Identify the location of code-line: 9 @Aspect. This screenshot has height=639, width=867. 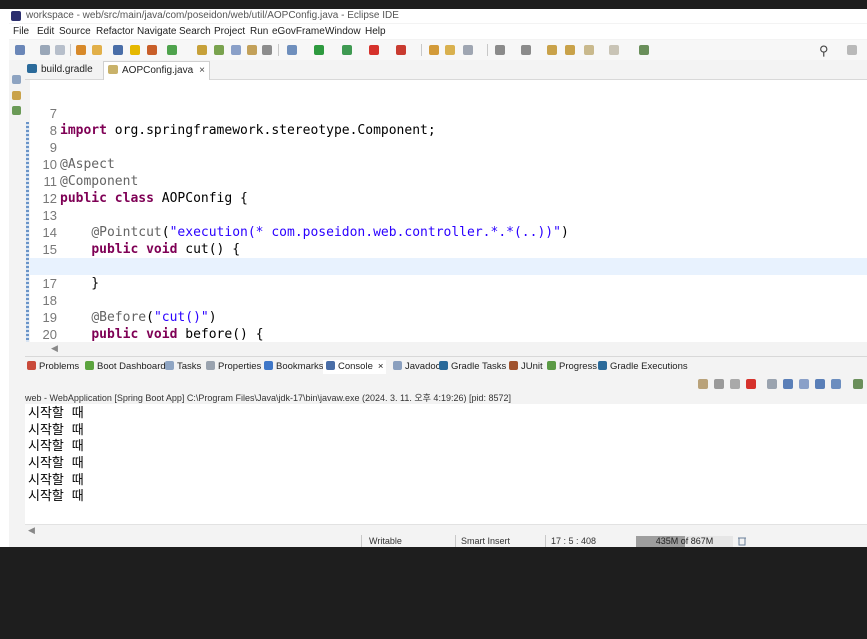
(448, 147).